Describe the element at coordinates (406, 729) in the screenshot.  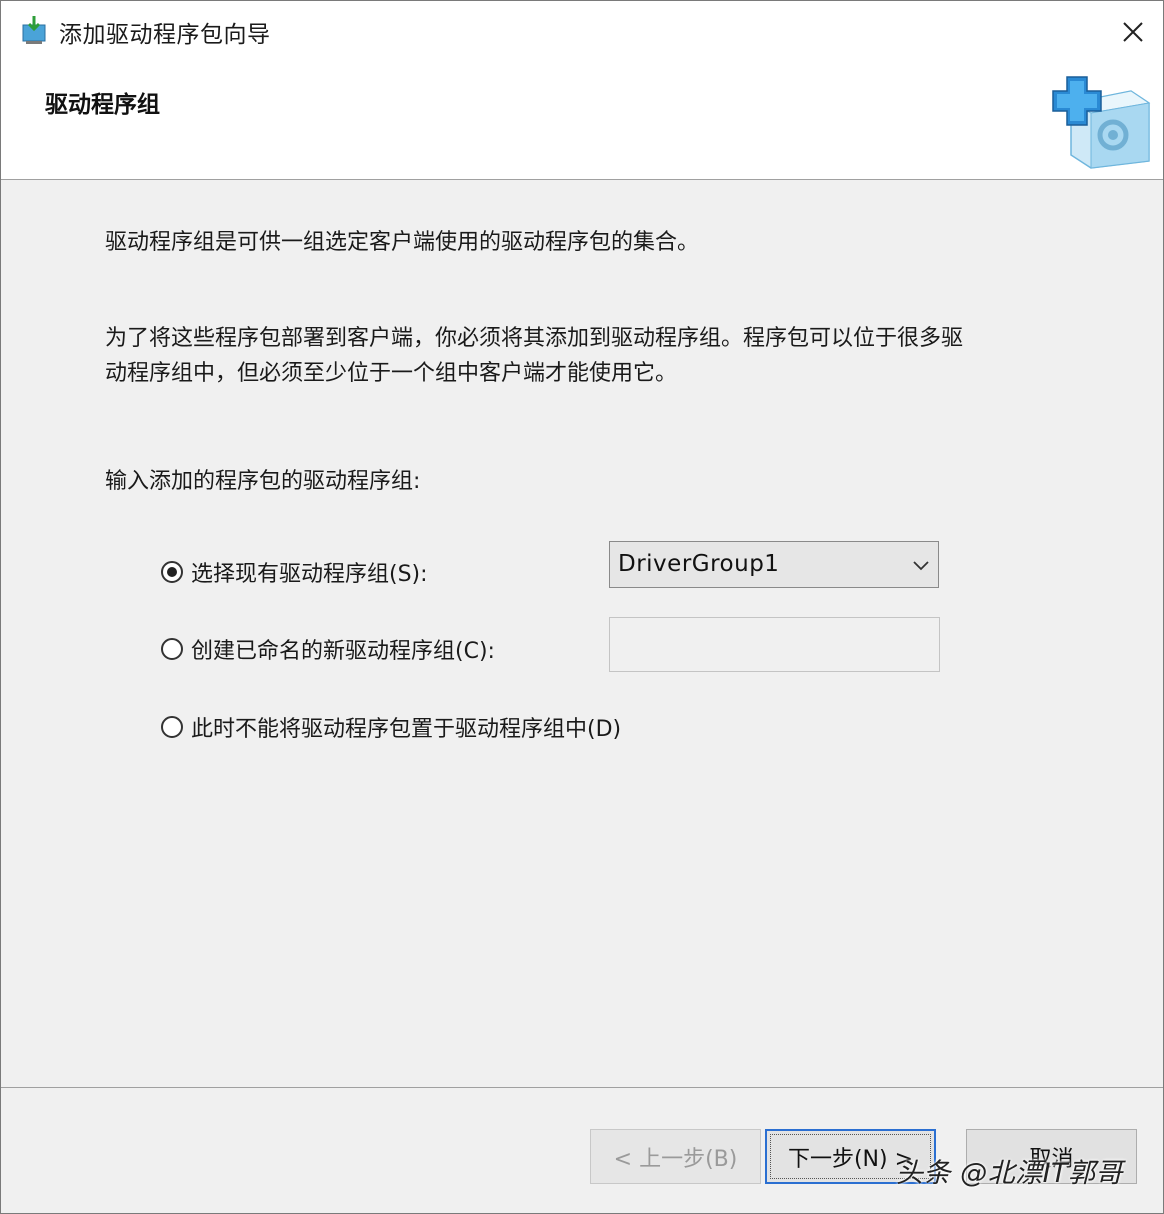
I see `radio-label-none: 此时不能将驱动程序包置于驱动程序组中(D)` at that location.